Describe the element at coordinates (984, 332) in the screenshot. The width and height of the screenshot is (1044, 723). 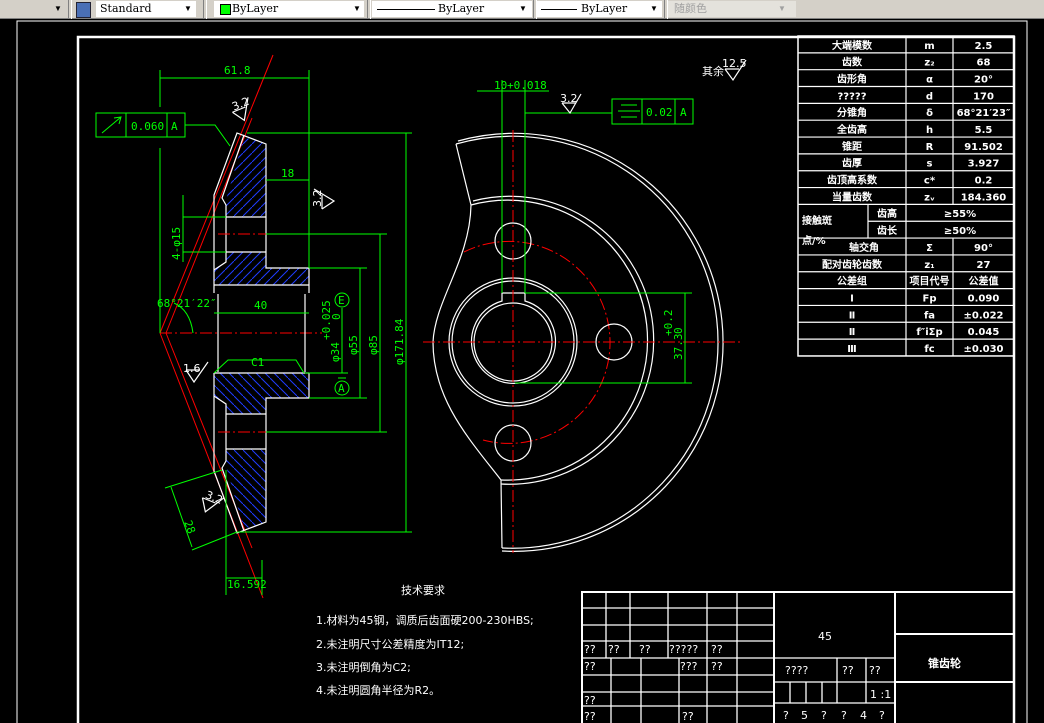
I see `table-row-value: 0.045` at that location.